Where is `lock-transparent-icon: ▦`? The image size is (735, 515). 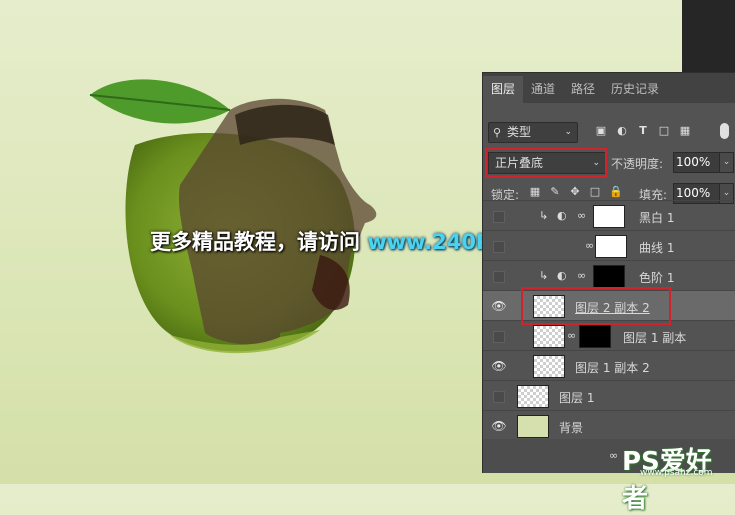
lock-transparent-icon: ▦ is located at coordinates (535, 192).